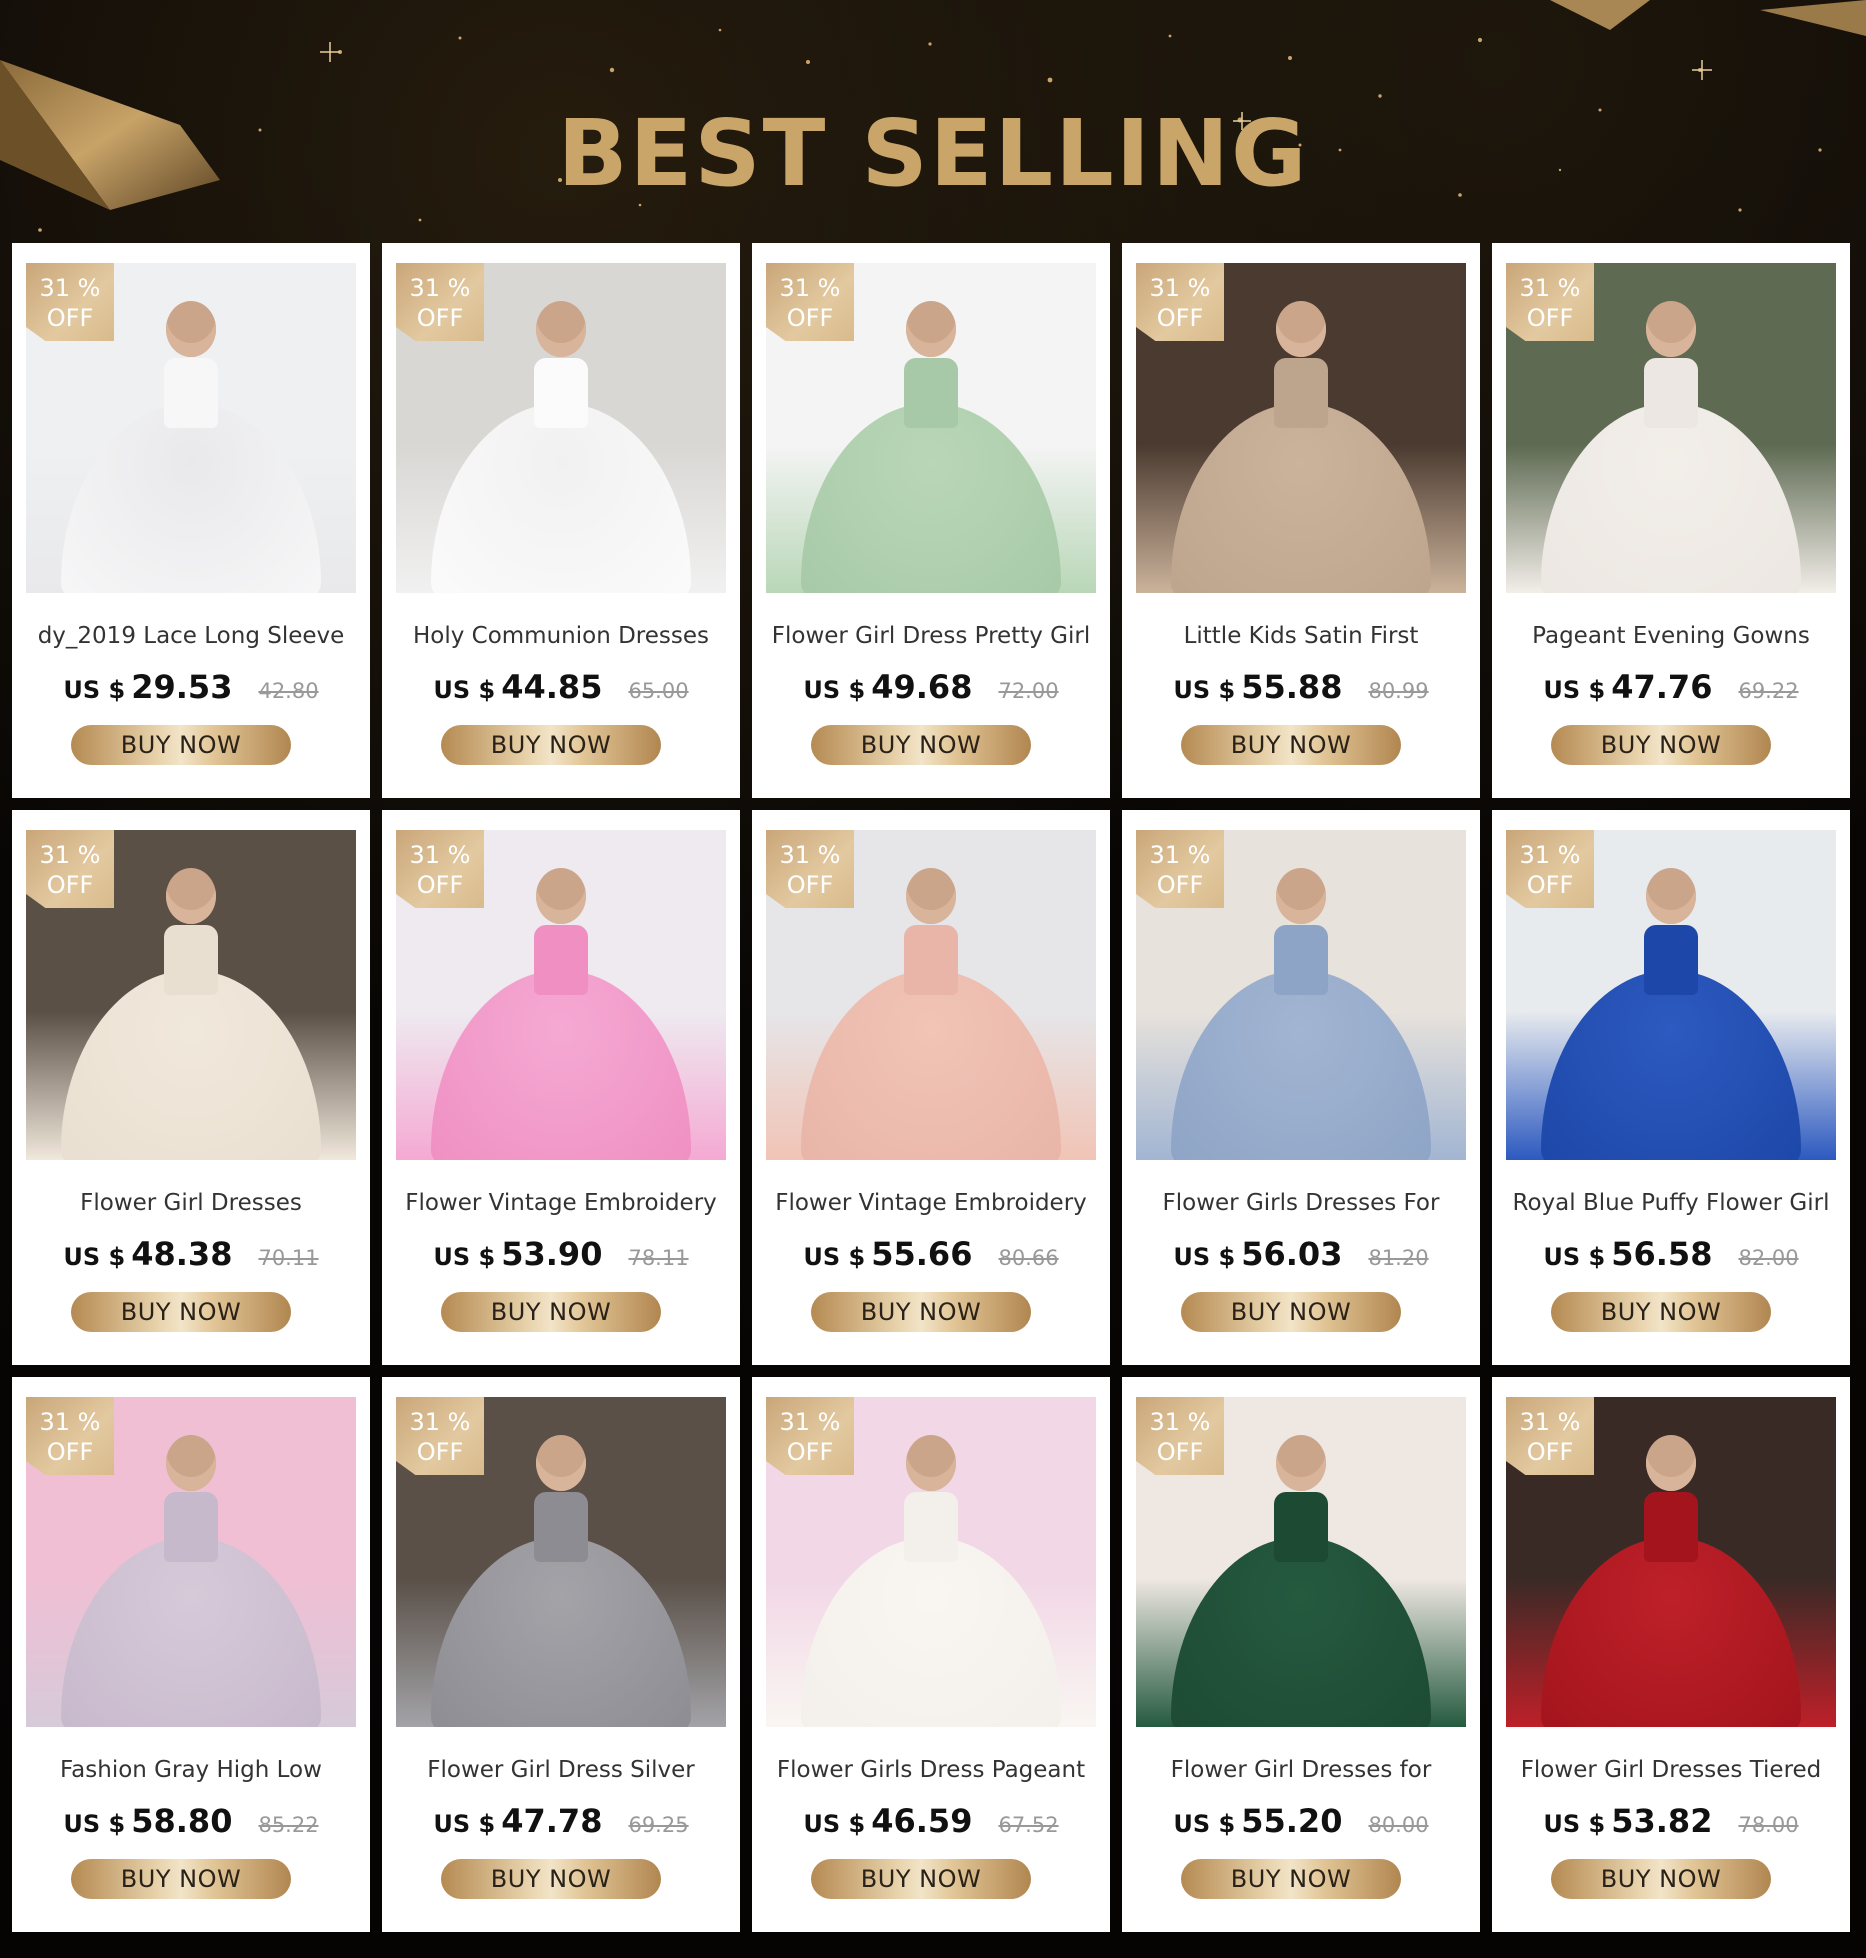  What do you see at coordinates (191, 1770) in the screenshot?
I see `product-title: Fashion Gray High Low` at bounding box center [191, 1770].